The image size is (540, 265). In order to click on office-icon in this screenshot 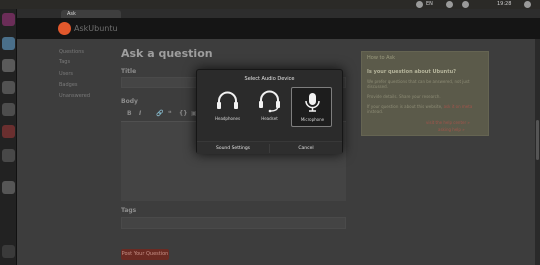, I will do `click(8, 87)`.